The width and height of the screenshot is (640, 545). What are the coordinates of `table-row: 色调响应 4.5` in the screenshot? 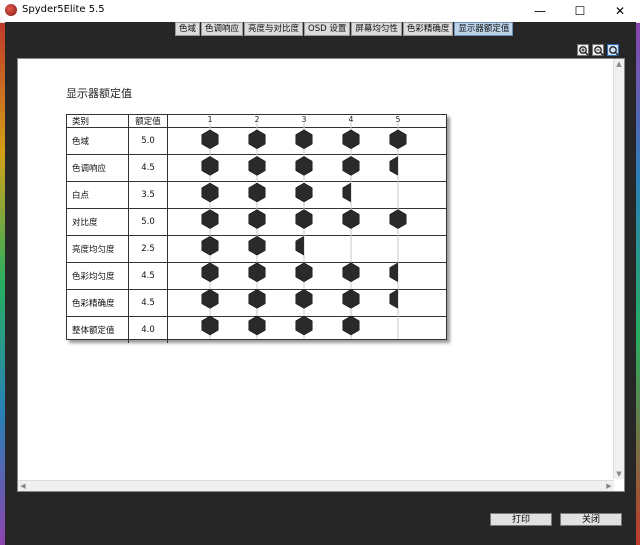 It's located at (256, 168).